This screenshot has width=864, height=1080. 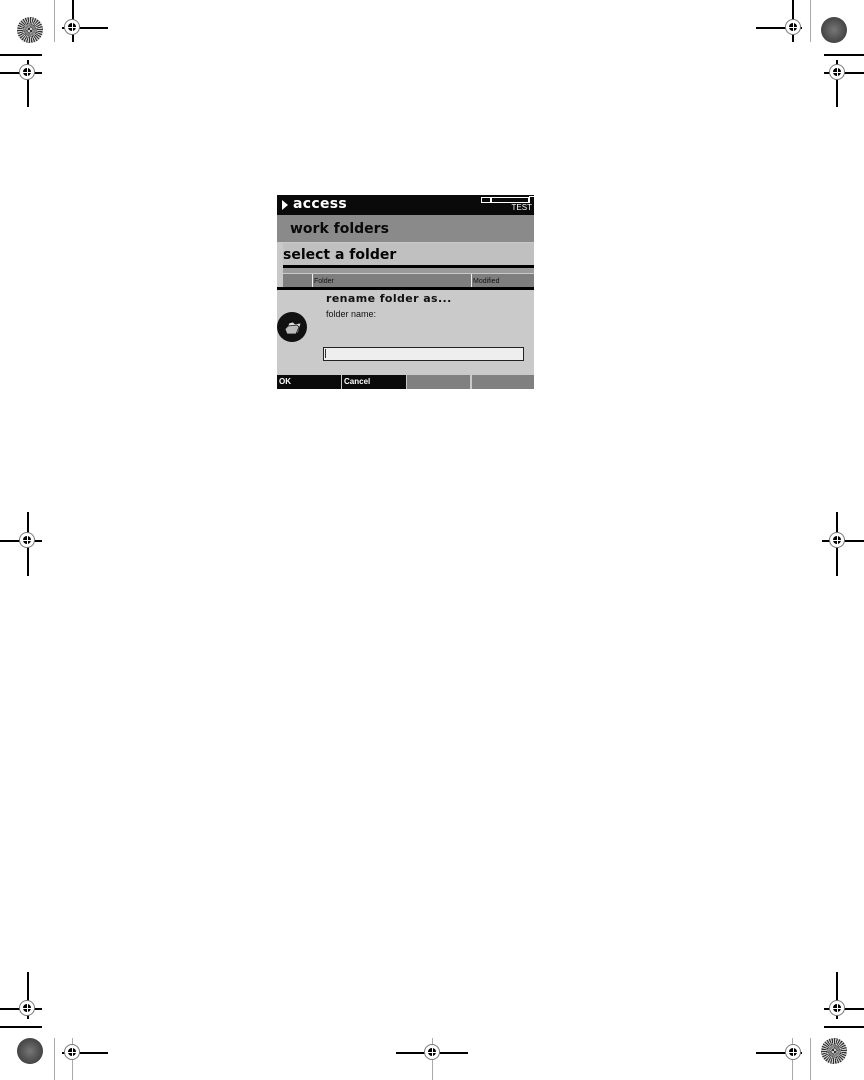 What do you see at coordinates (405, 332) in the screenshot?
I see `rename-dialog: rename folder as... folder name:` at bounding box center [405, 332].